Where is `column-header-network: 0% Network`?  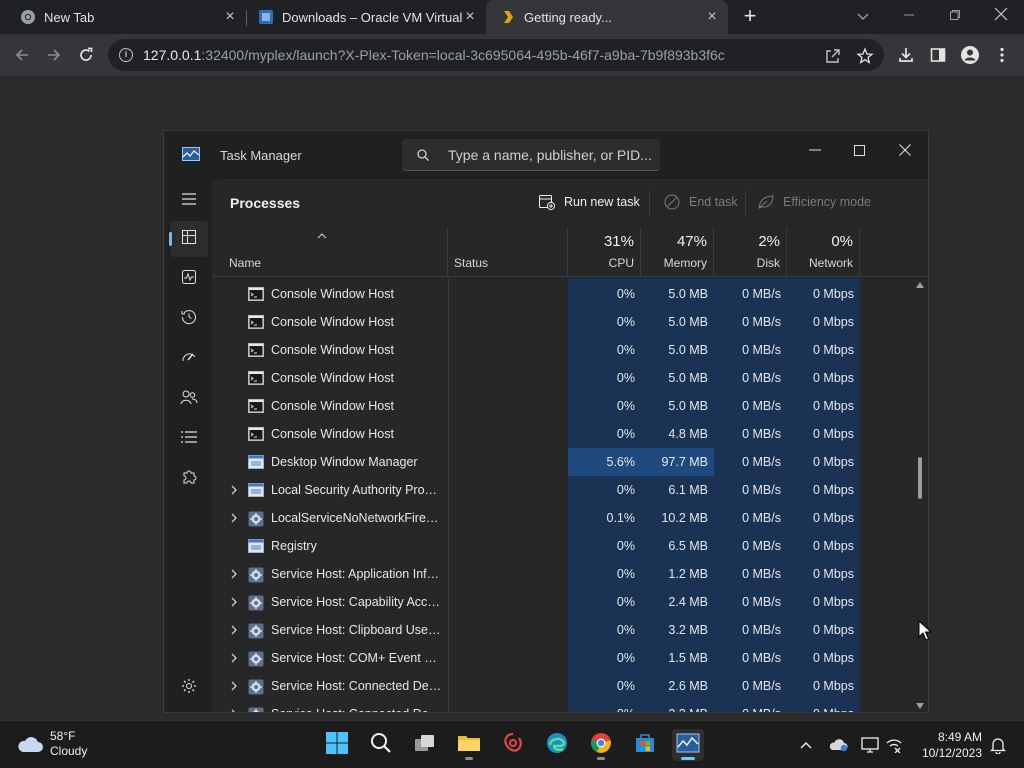 column-header-network: 0% Network is located at coordinates (823, 252).